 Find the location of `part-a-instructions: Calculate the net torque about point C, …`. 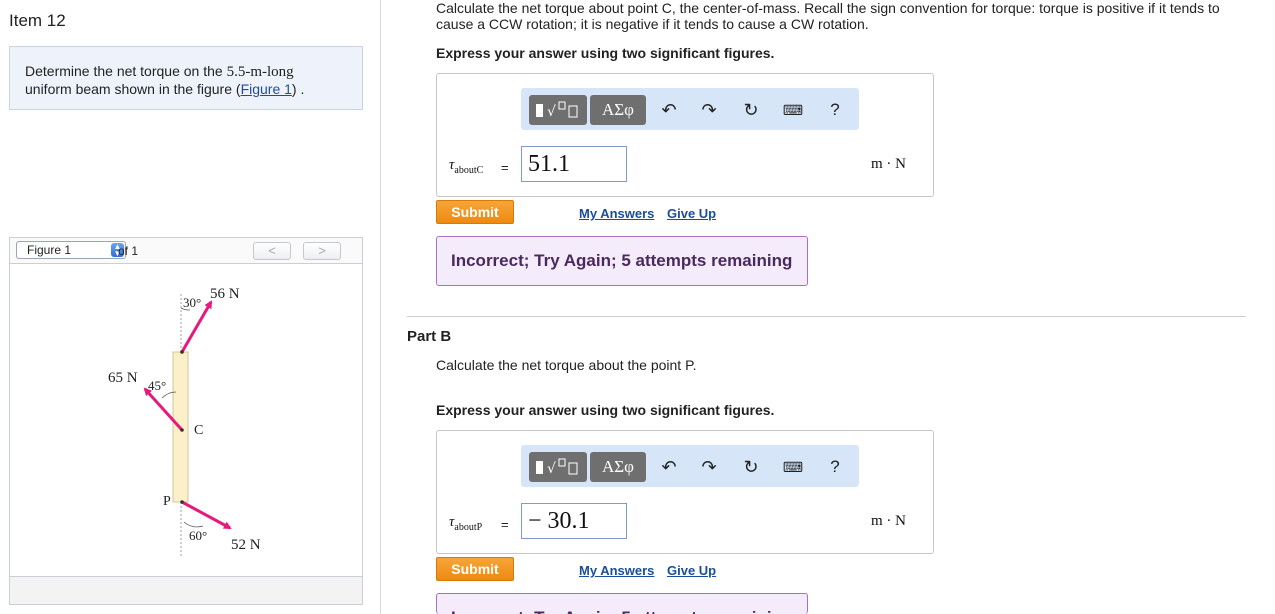

part-a-instructions: Calculate the net torque about point C, … is located at coordinates (828, 16).